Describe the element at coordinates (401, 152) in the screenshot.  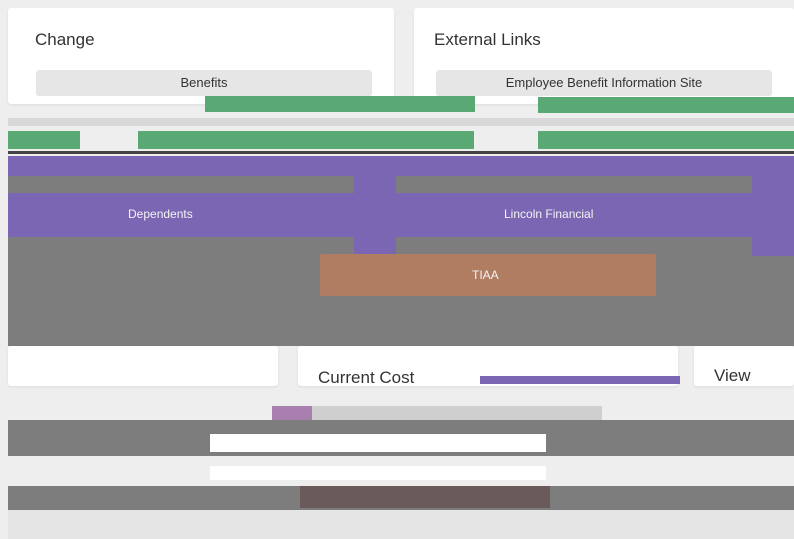
I see `dark-line` at that location.